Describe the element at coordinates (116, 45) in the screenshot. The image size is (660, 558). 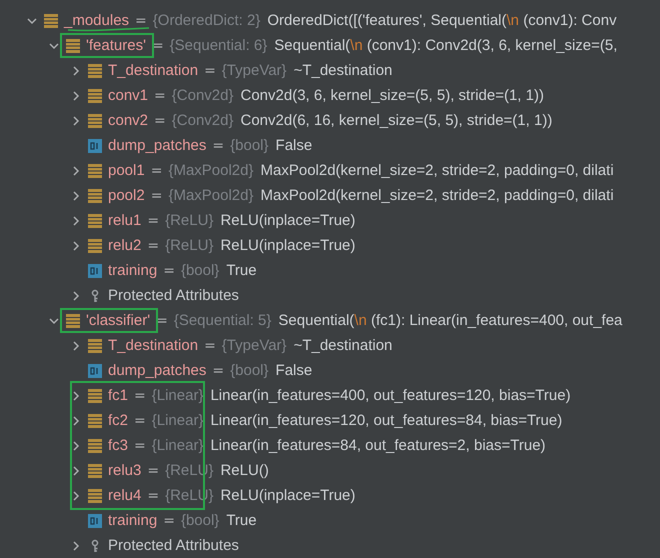
I see `variable-name: 'features'` at that location.